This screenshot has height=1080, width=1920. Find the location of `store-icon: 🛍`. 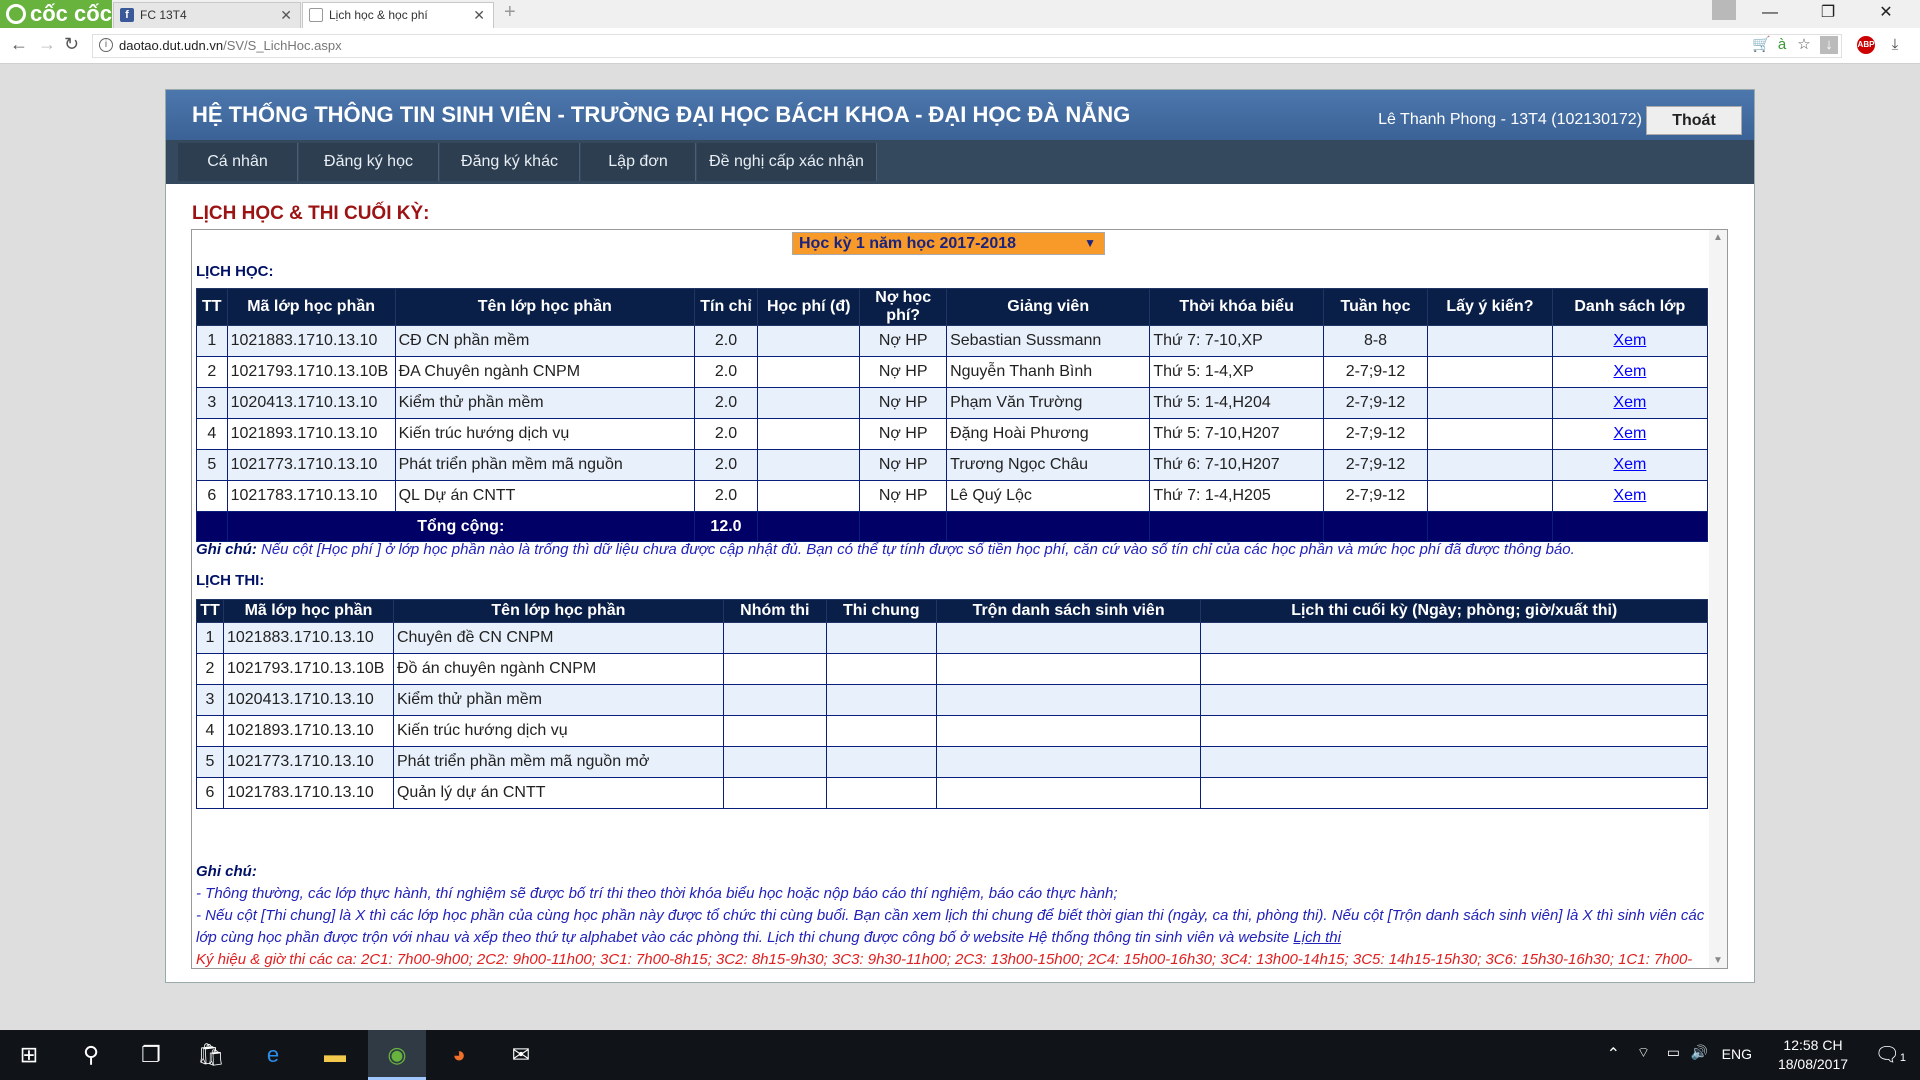

store-icon: 🛍 is located at coordinates (211, 1055).